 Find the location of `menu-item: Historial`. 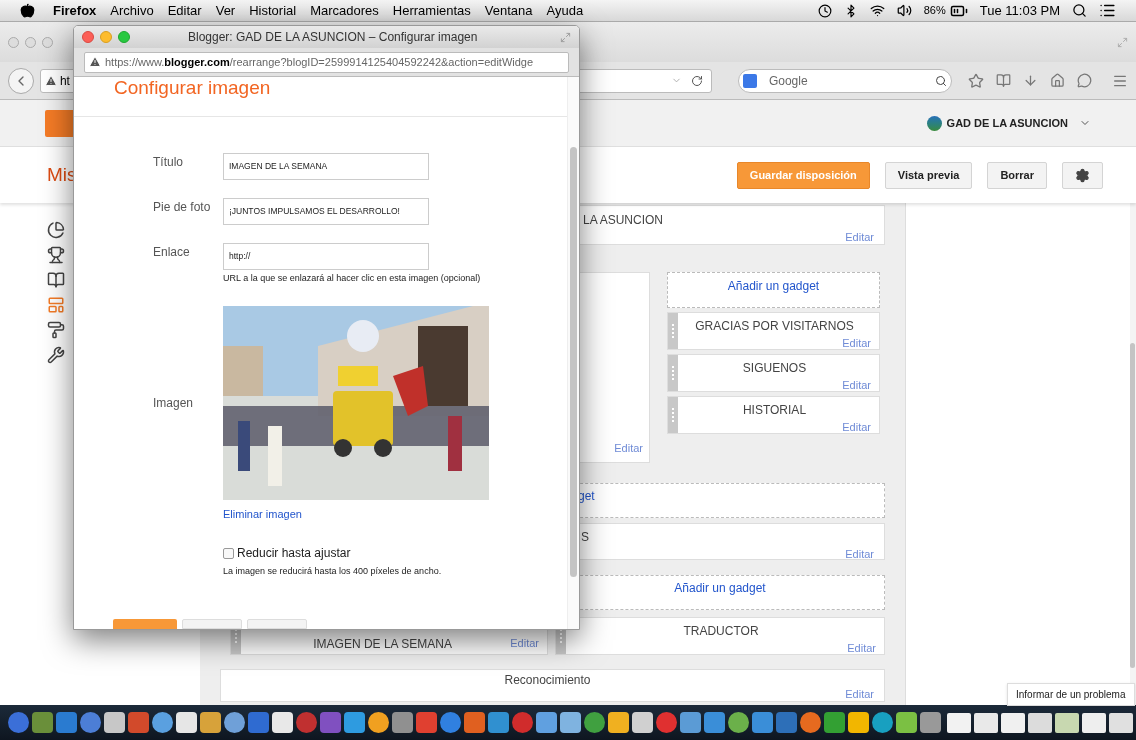

menu-item: Historial is located at coordinates (273, 10).